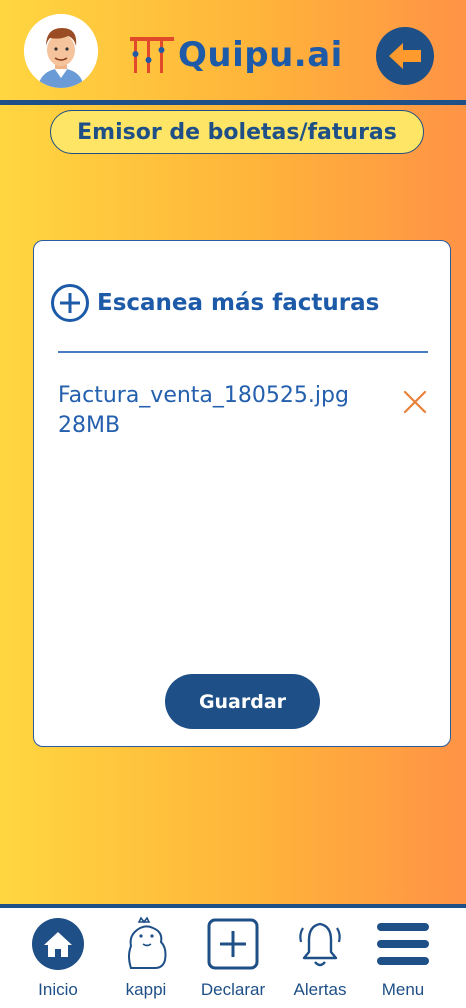  What do you see at coordinates (260, 55) in the screenshot?
I see `logo-text: Quipu.ai` at bounding box center [260, 55].